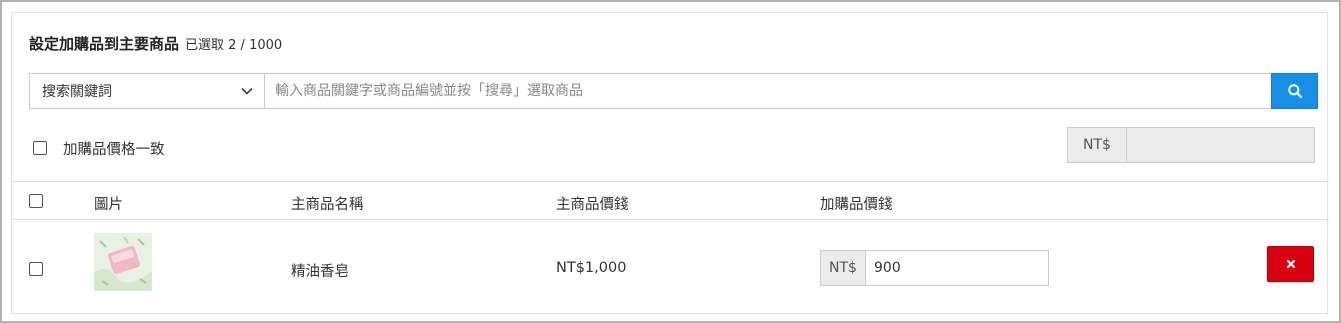 The image size is (1341, 323). What do you see at coordinates (1221, 145) in the screenshot?
I see `consistent-price-input` at bounding box center [1221, 145].